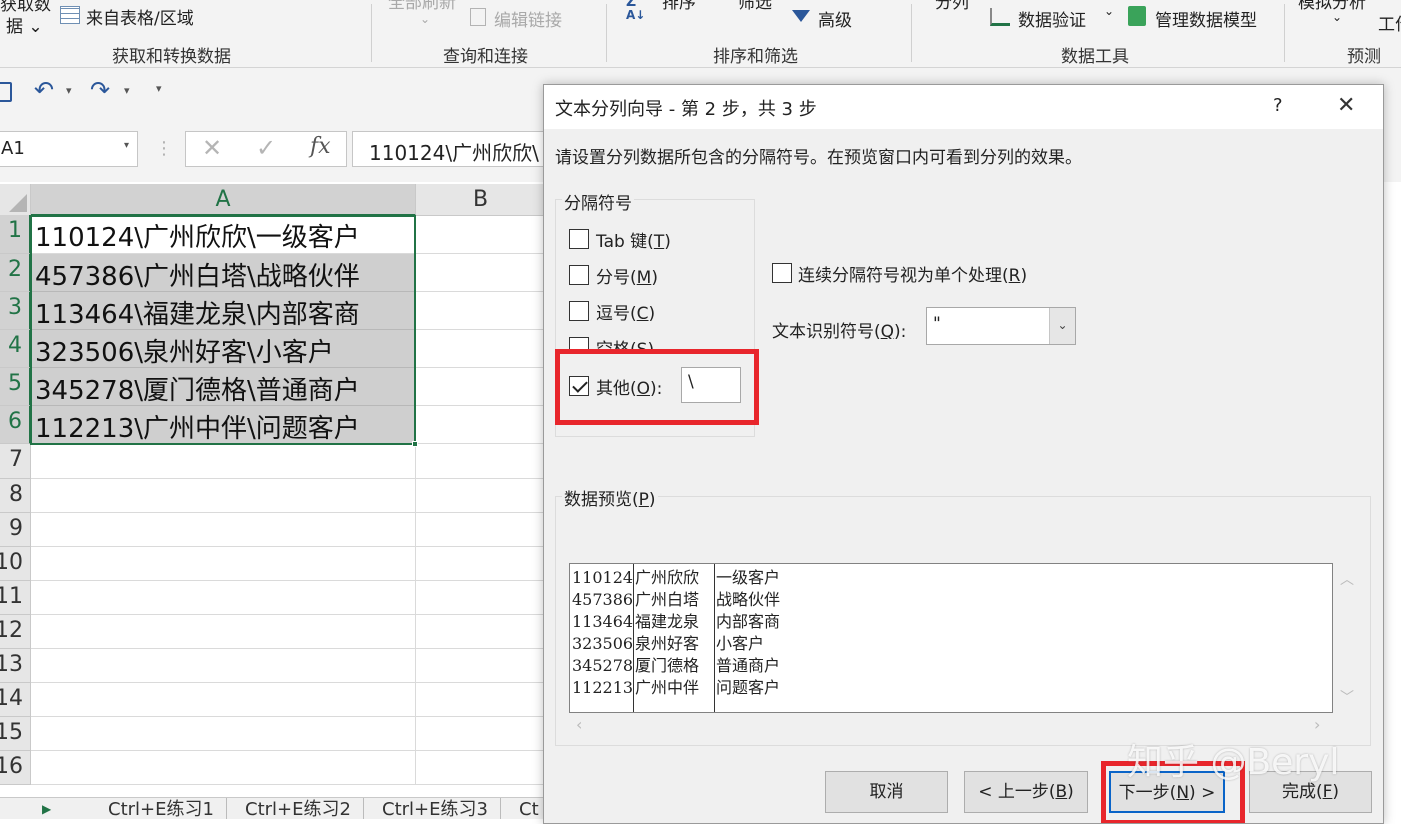 This screenshot has width=1401, height=824. Describe the element at coordinates (266, 148) in the screenshot. I see `enter-icon: ✓` at that location.